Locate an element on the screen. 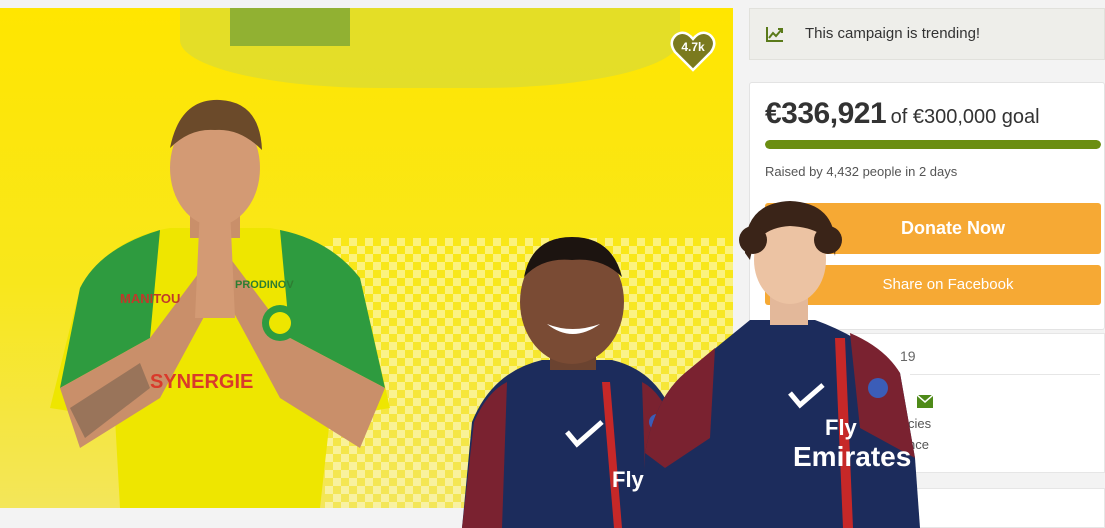 Image resolution: width=1105 pixels, height=528 pixels. favorite-heart-button: 4.7k is located at coordinates (693, 51).